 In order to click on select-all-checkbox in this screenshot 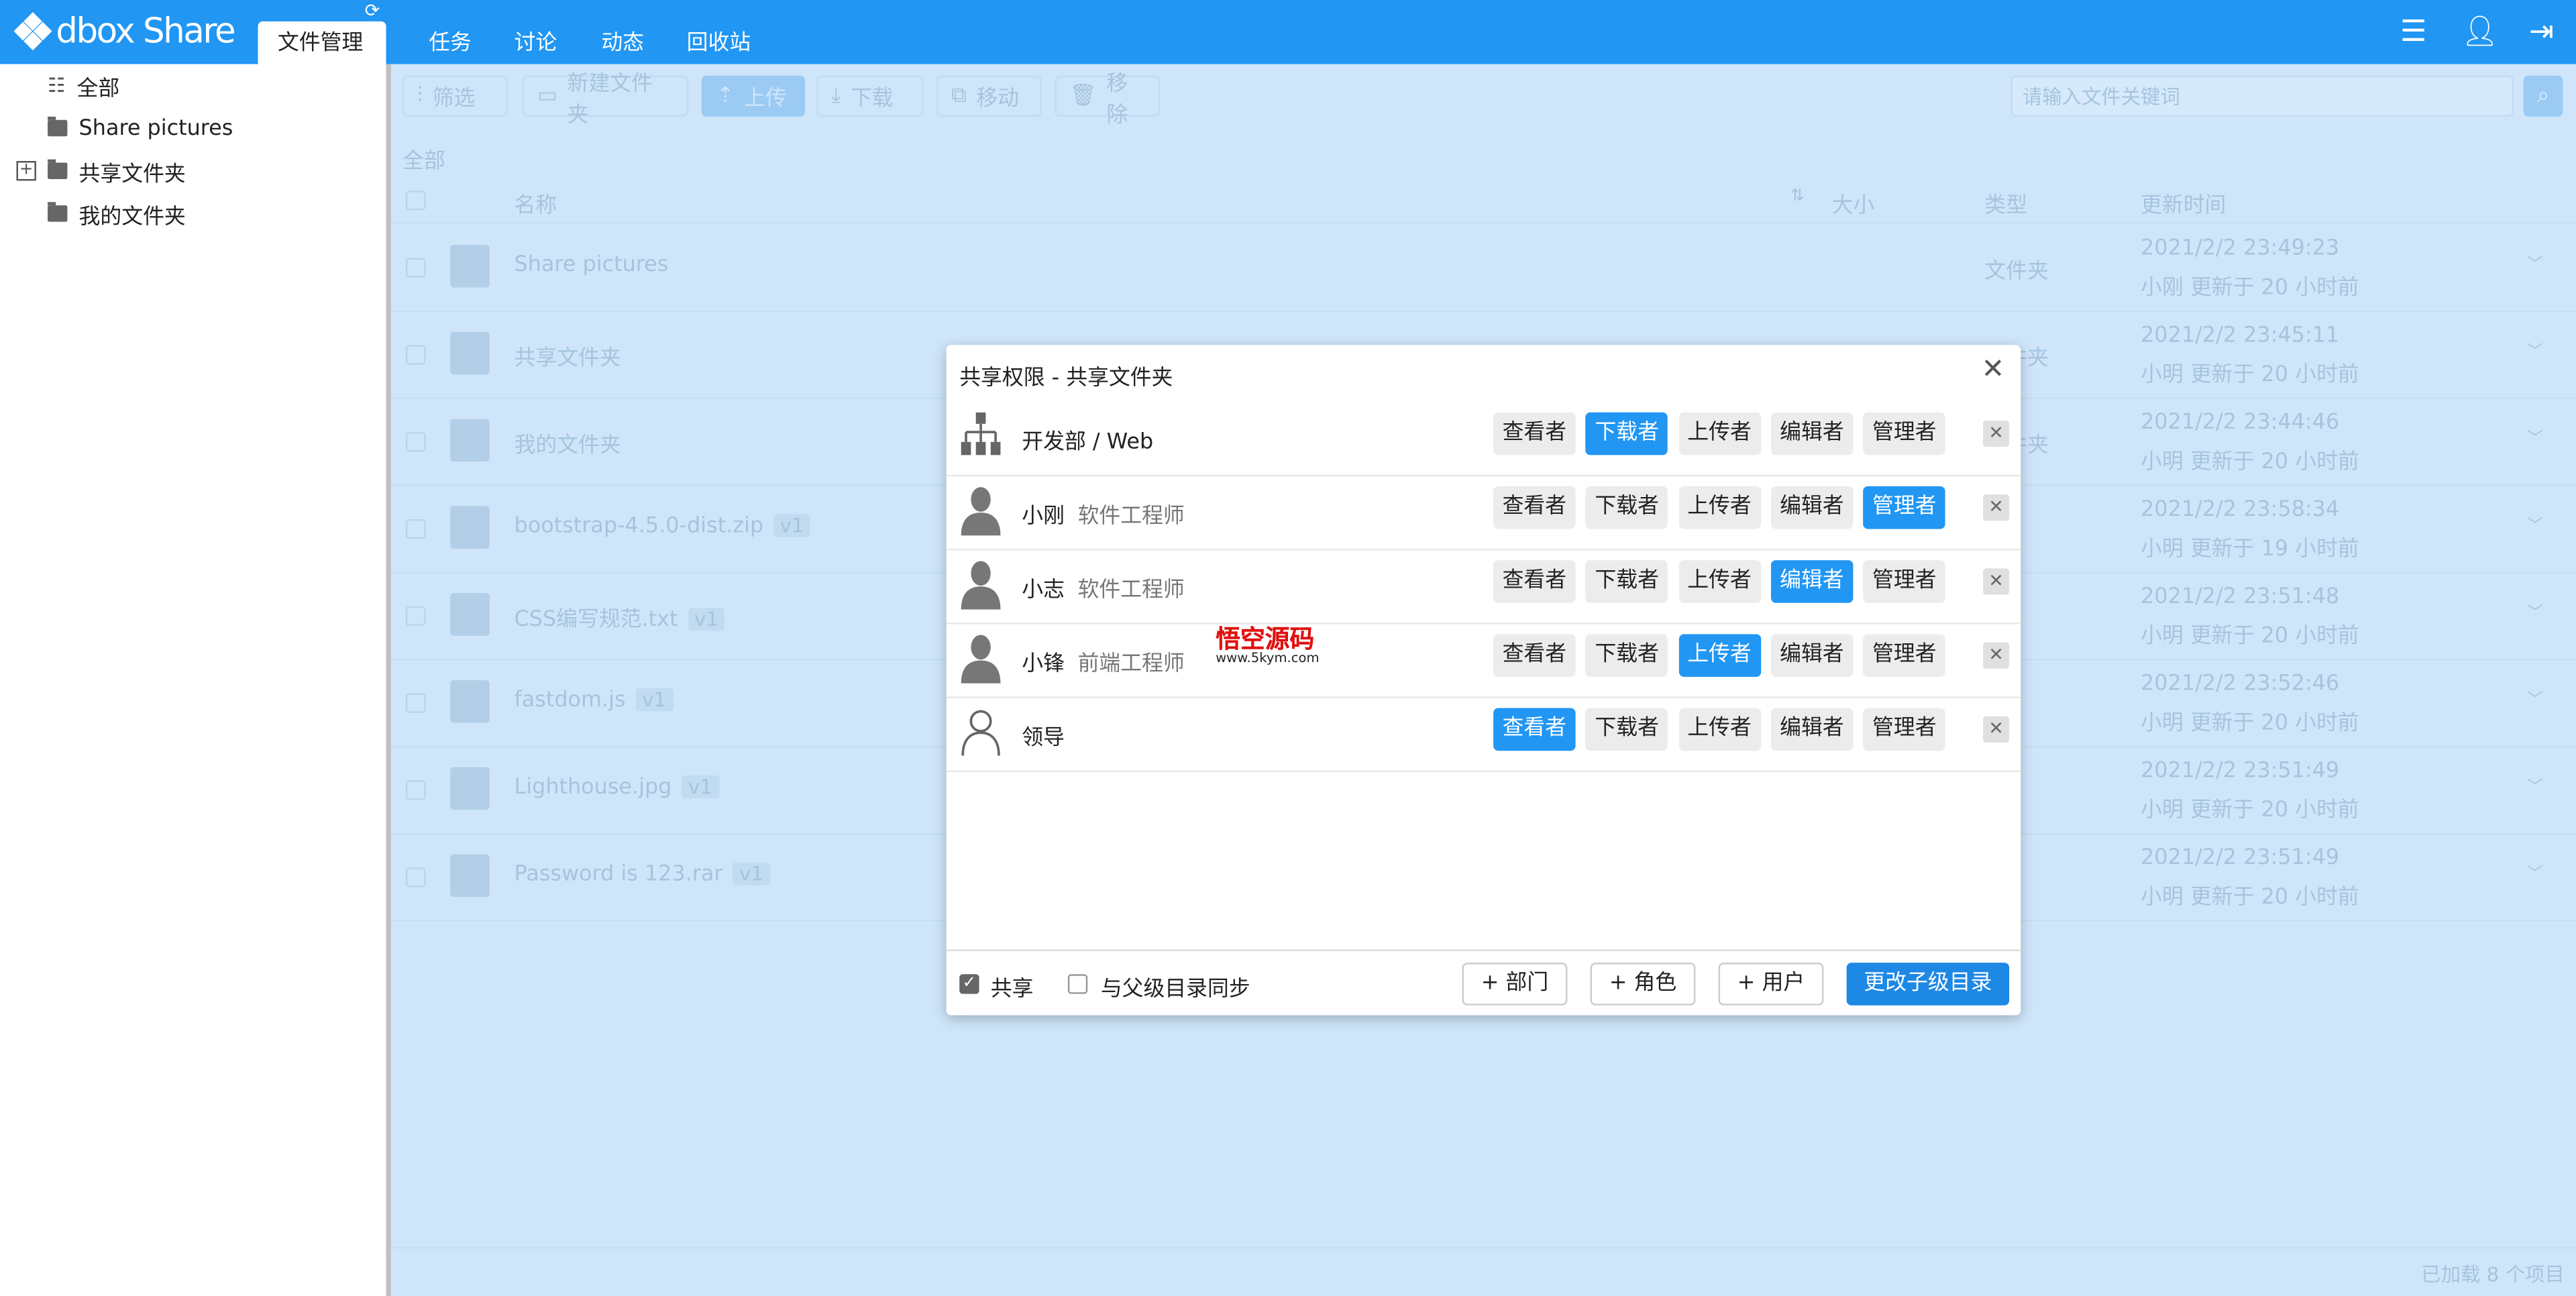, I will do `click(415, 201)`.